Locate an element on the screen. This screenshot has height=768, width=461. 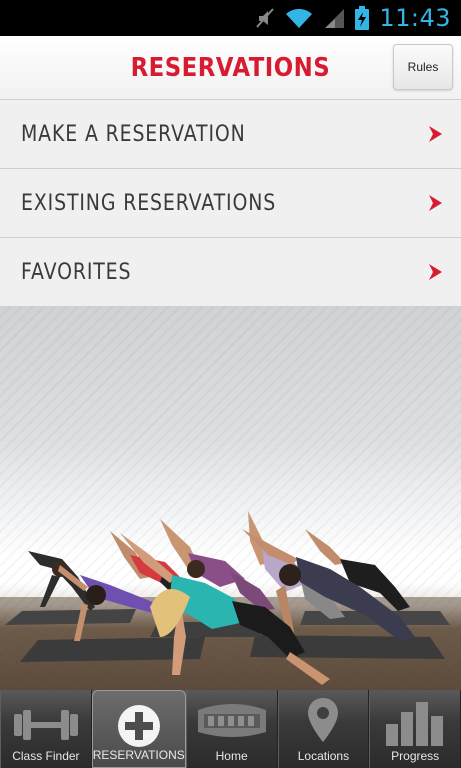
menu-item-make-reservation: MAKE A RESERVATION is located at coordinates (230, 134).